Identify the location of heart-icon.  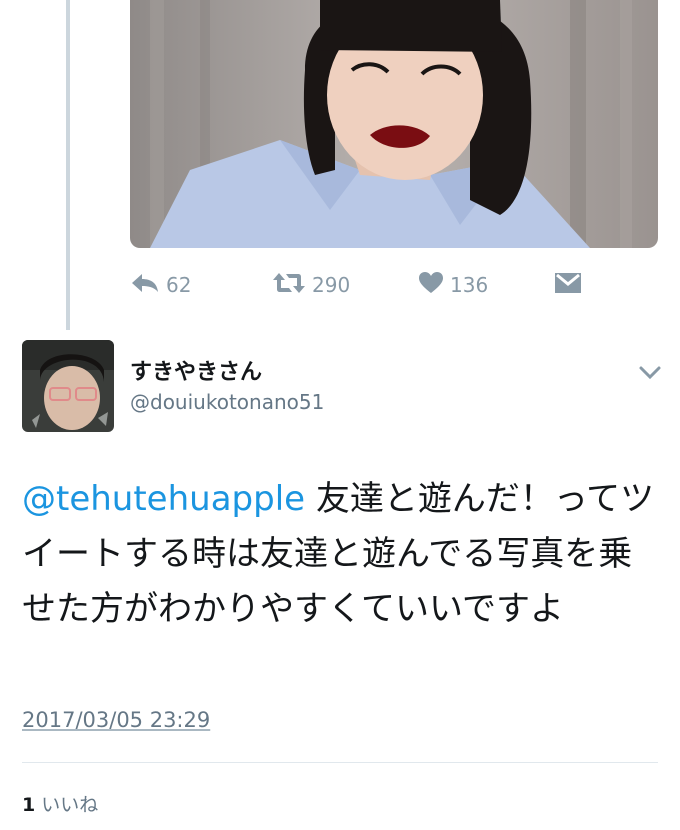
(431, 285).